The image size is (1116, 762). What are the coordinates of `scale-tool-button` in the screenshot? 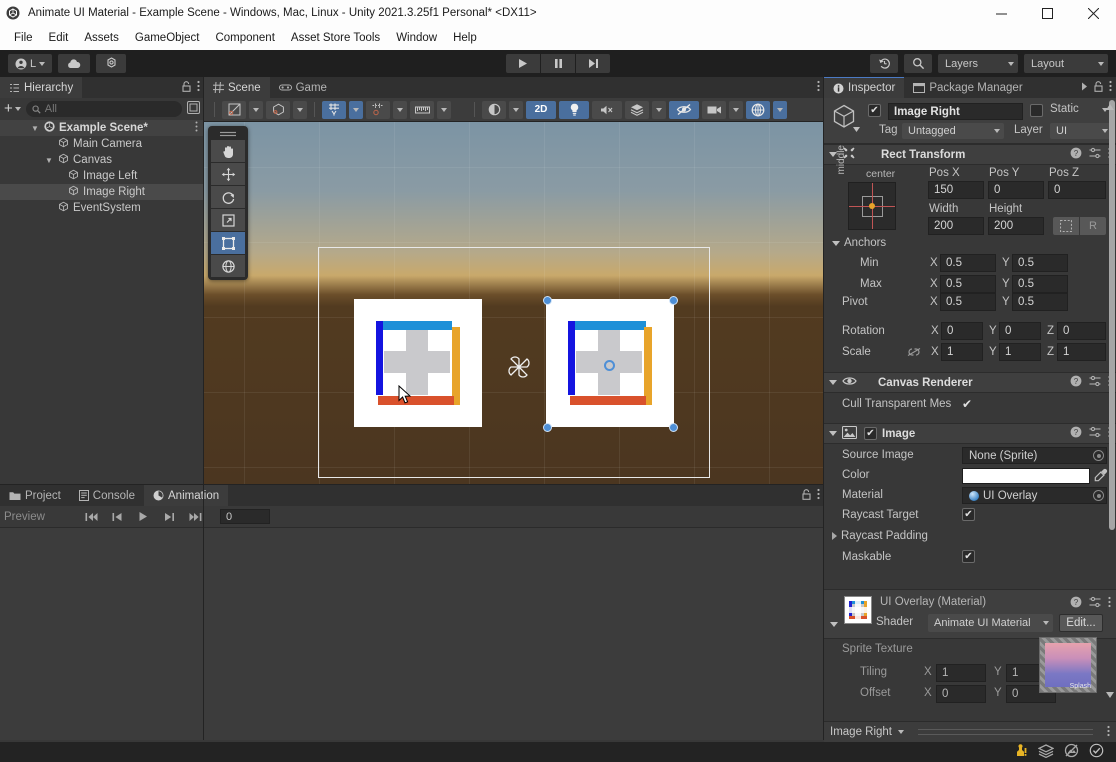 It's located at (228, 220).